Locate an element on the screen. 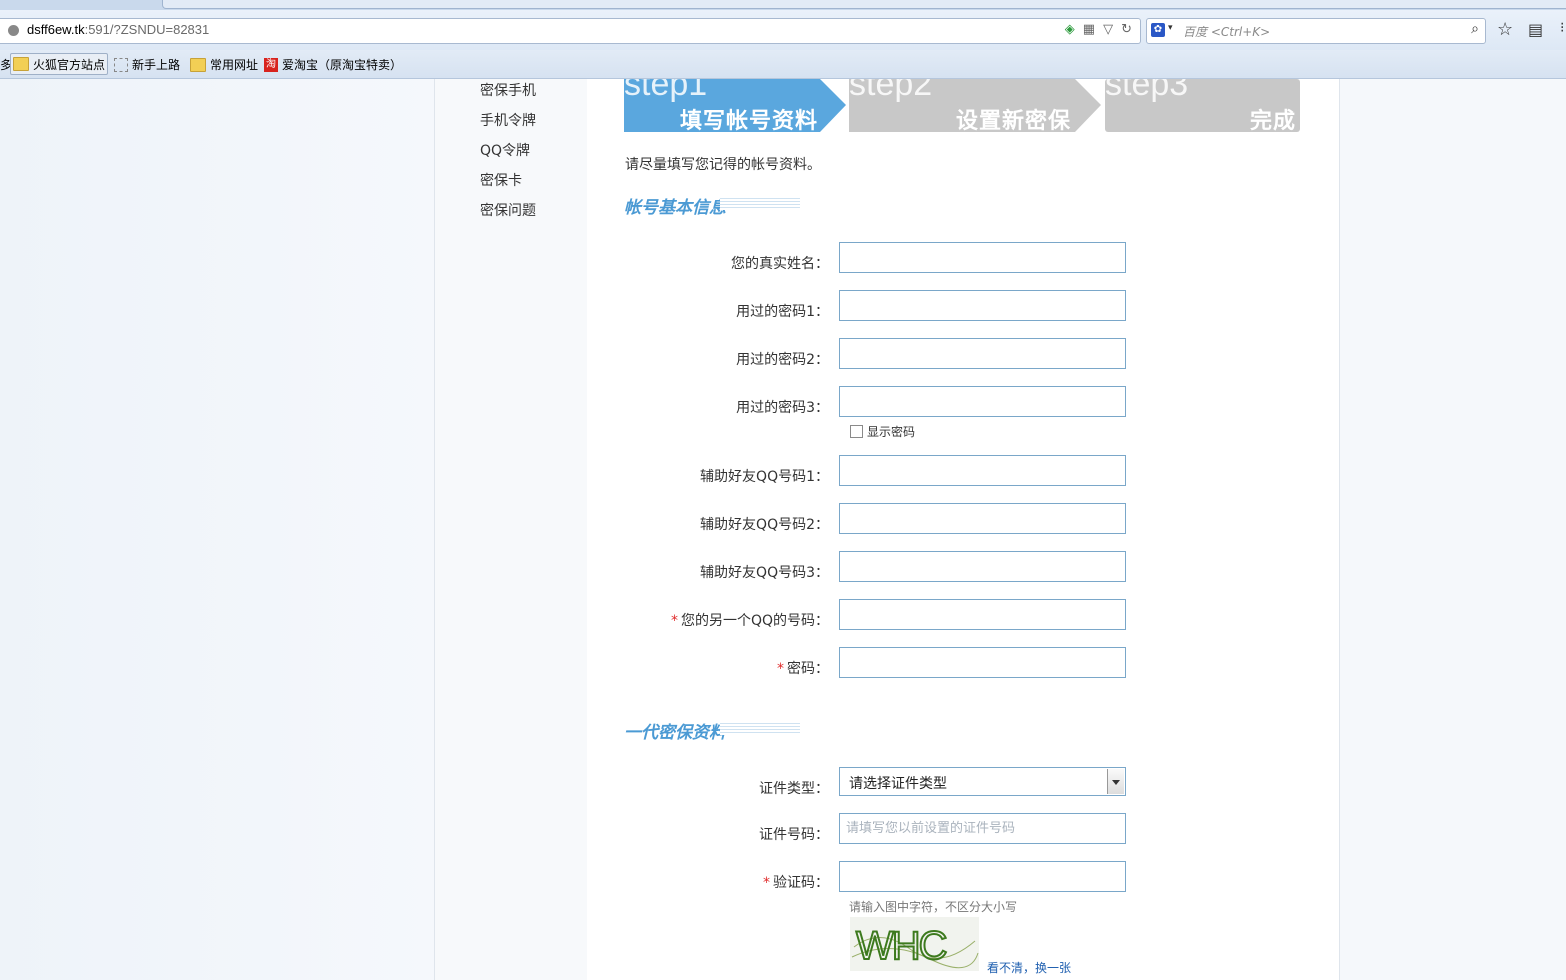 The image size is (1566, 980). id-number-label: 证件号码： is located at coordinates (794, 835).